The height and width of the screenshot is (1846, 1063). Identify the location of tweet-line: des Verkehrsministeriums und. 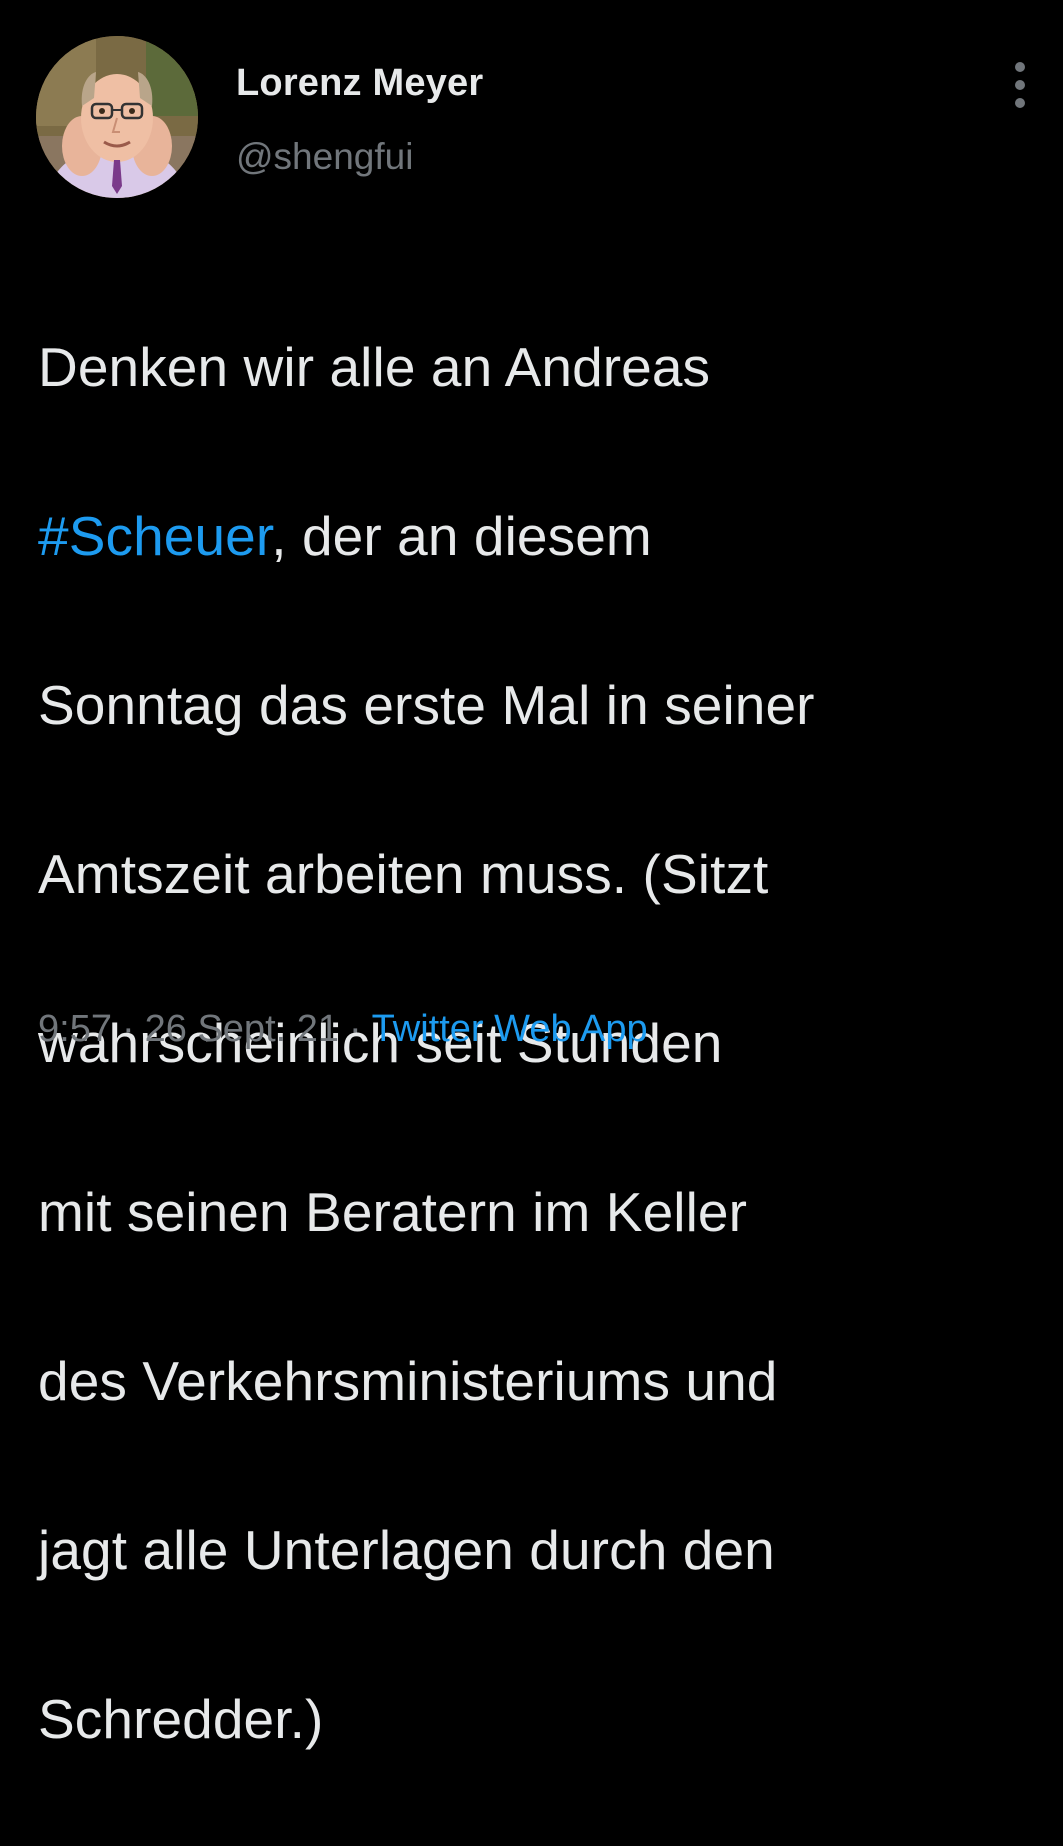
(538, 1381).